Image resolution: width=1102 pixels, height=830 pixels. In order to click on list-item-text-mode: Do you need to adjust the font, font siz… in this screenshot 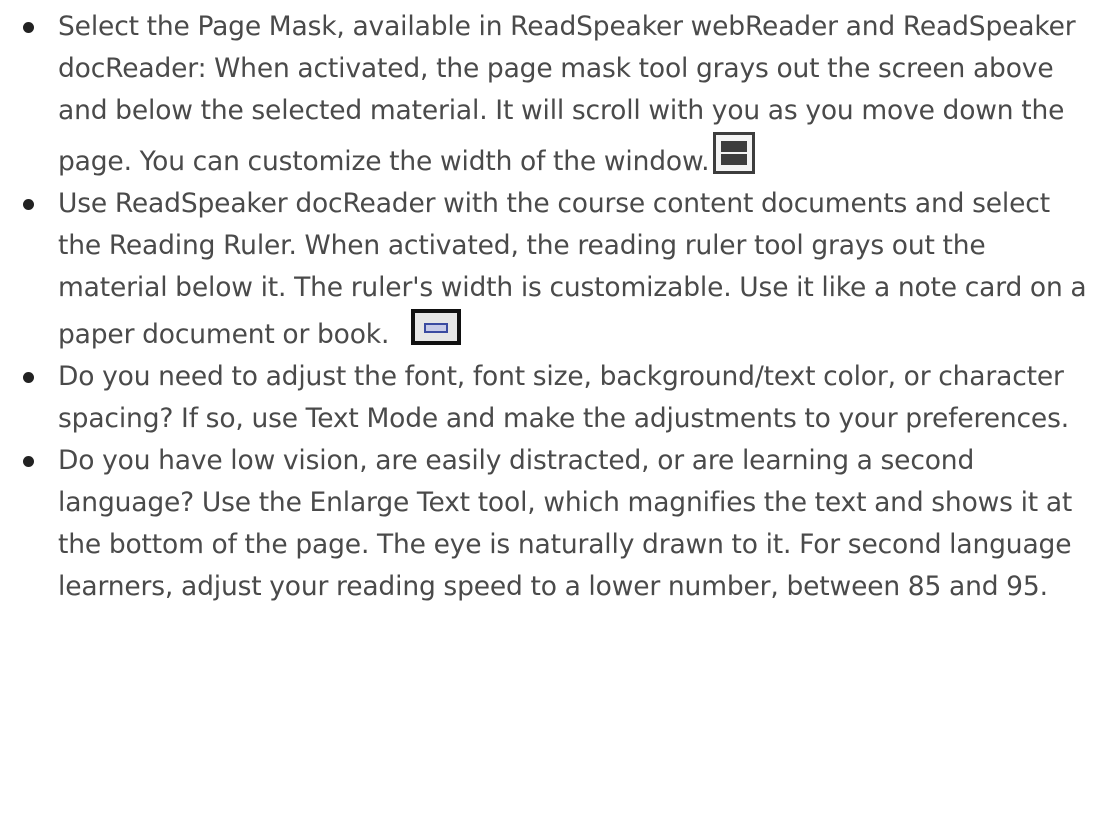, I will do `click(551, 398)`.